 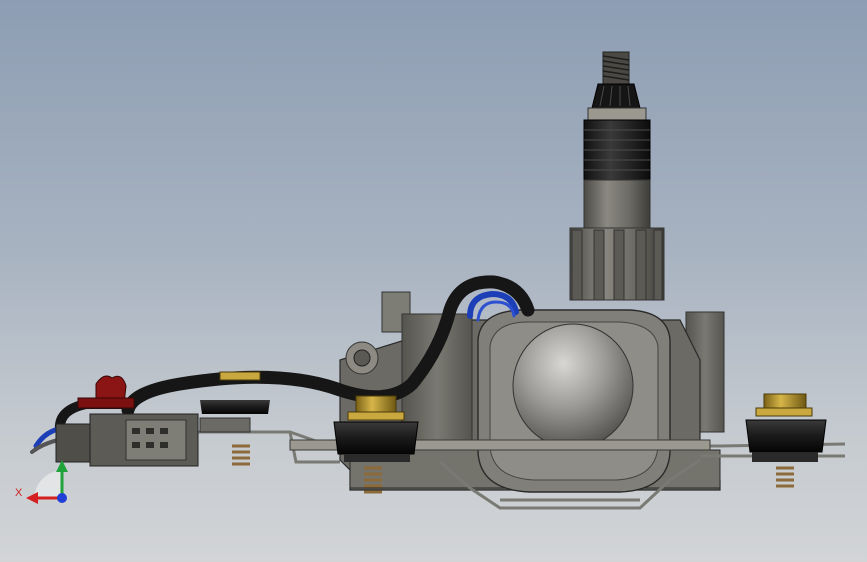 I want to click on x-axis-label: X, so click(x=19, y=493).